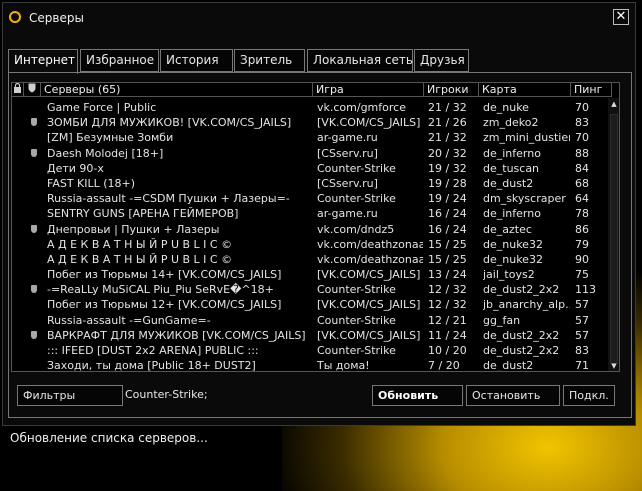 The image size is (642, 491). Describe the element at coordinates (582, 123) in the screenshot. I see `cell-ping: 83` at that location.